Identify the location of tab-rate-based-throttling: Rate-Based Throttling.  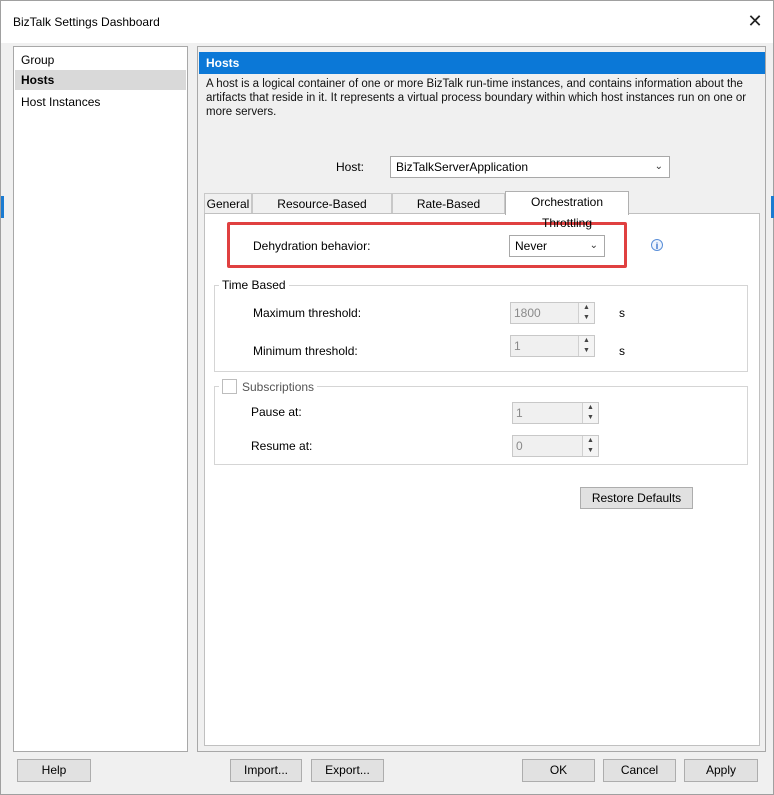
(448, 212).